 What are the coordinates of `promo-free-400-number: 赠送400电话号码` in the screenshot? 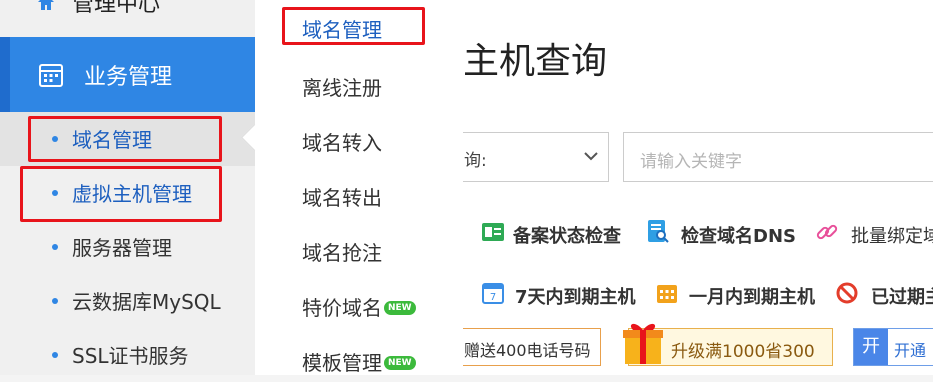 It's located at (532, 347).